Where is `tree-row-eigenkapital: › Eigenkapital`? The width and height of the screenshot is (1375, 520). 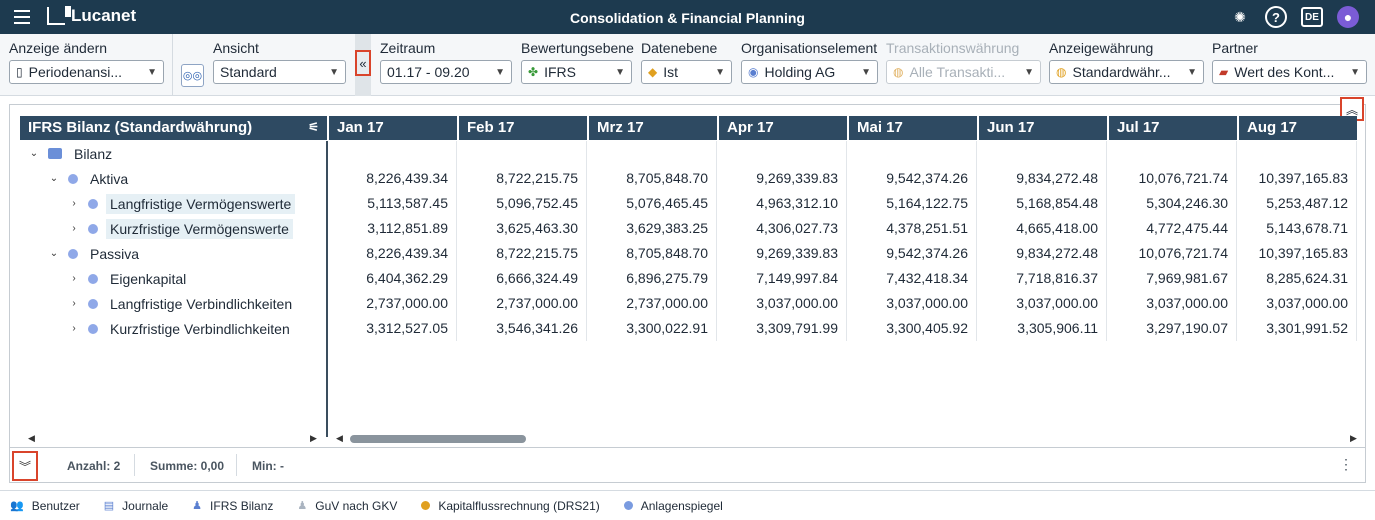
tree-row-eigenkapital: › Eigenkapital is located at coordinates (172, 278).